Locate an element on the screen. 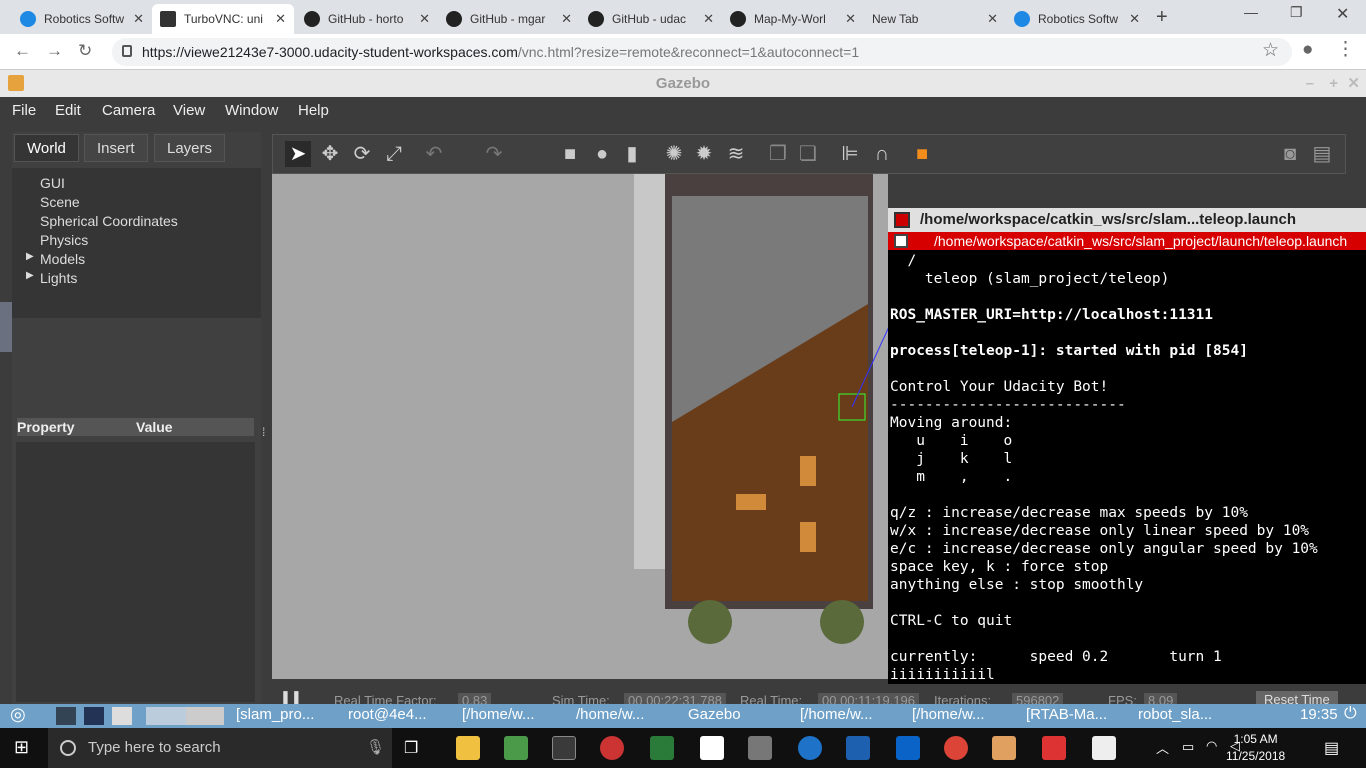  tree-item-models: Models is located at coordinates (62, 259).